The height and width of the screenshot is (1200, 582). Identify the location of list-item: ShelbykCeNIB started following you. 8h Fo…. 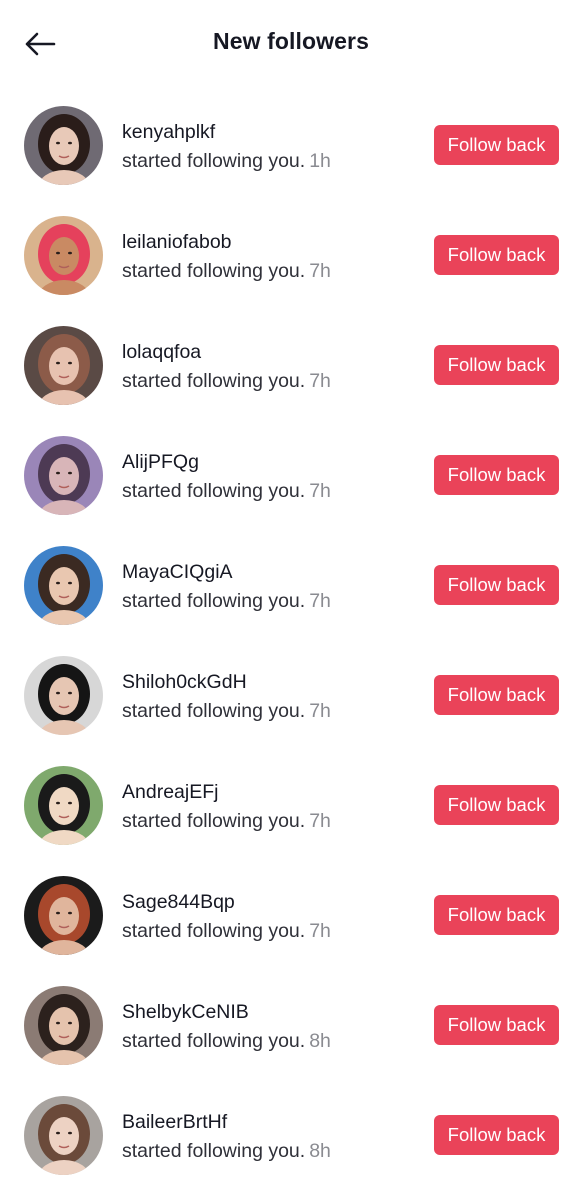
(291, 1025).